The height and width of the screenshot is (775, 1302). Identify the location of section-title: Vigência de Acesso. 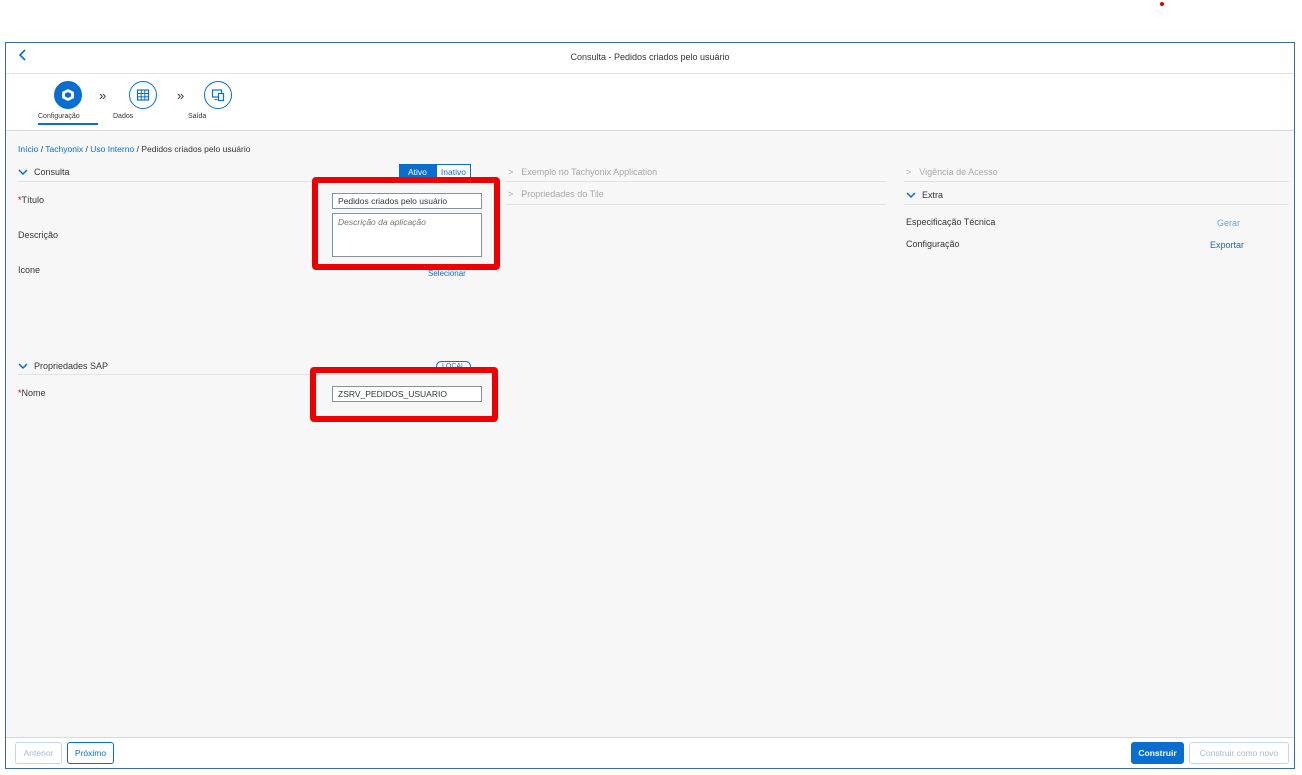
(958, 172).